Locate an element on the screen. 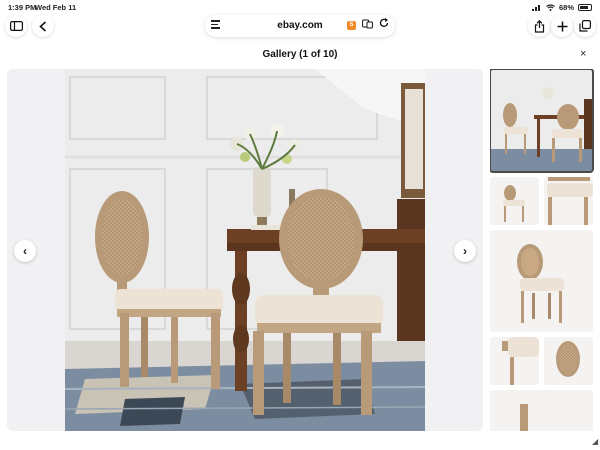  extension-icon: S is located at coordinates (351, 25).